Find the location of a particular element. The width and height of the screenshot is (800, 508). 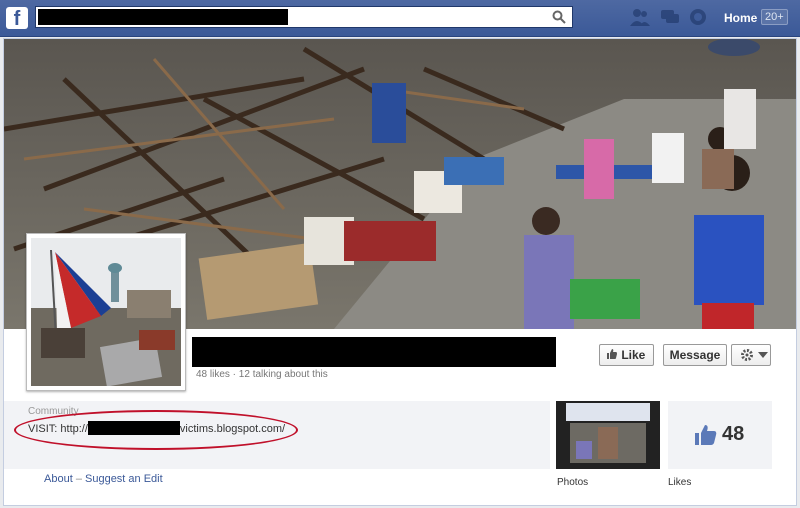

page-options-button is located at coordinates (751, 355).